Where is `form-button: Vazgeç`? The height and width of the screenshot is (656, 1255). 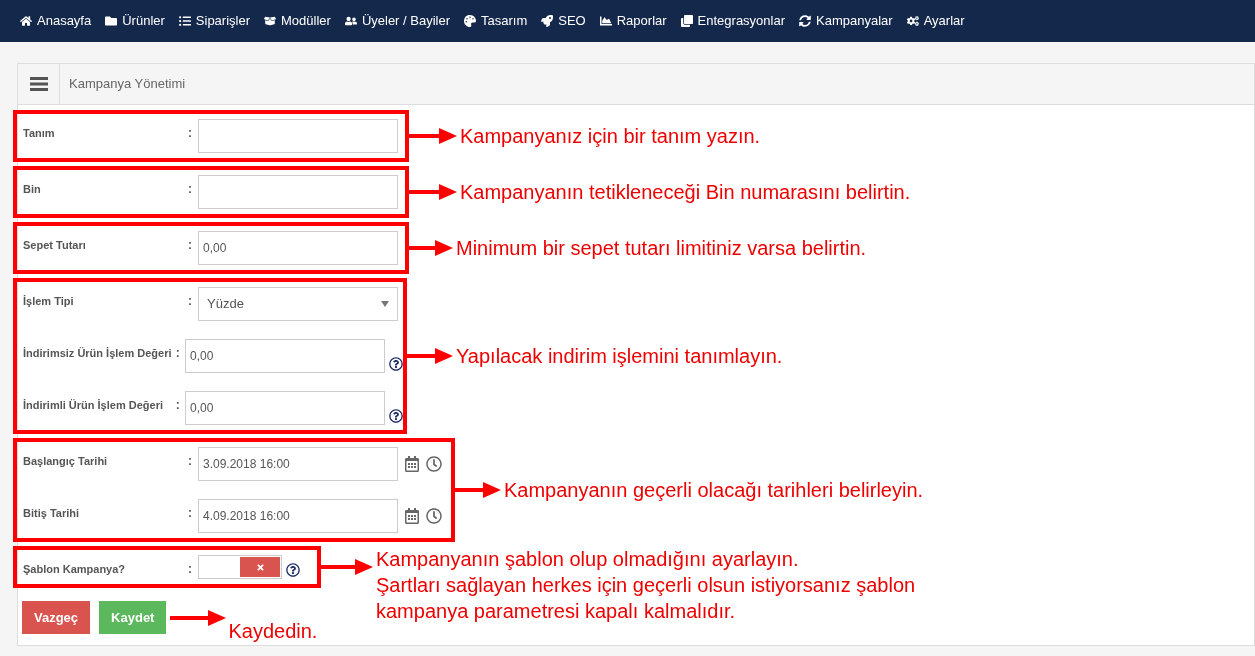 form-button: Vazgeç is located at coordinates (56, 617).